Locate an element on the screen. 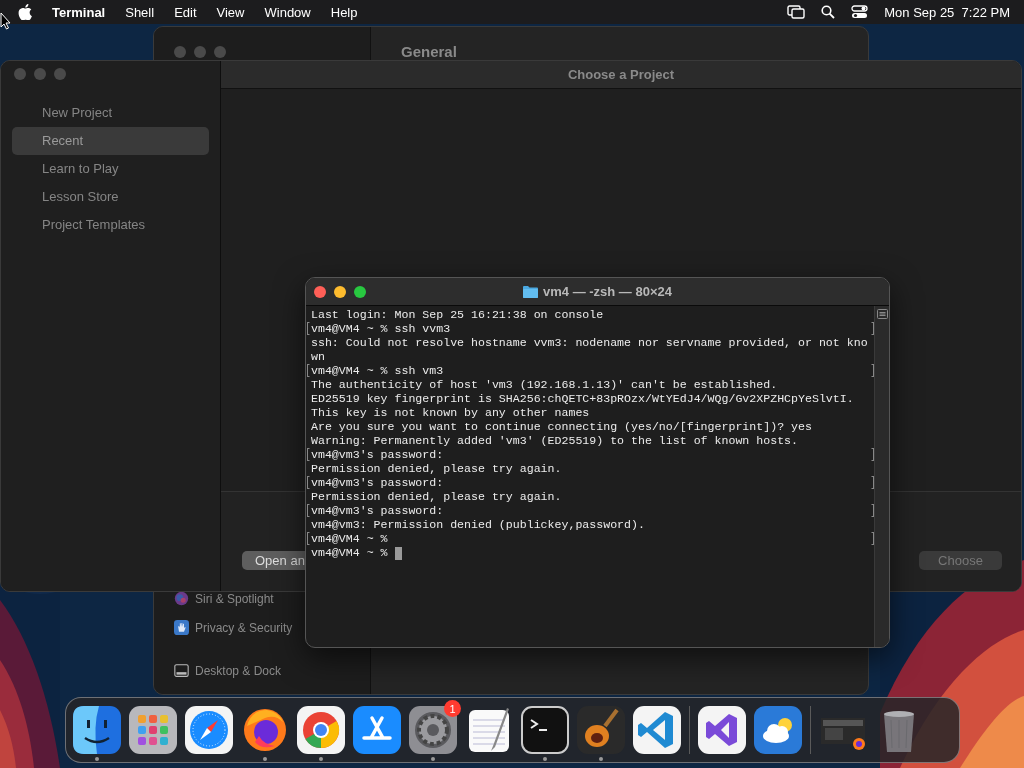  pointer-icon is located at coordinates (5, 21).